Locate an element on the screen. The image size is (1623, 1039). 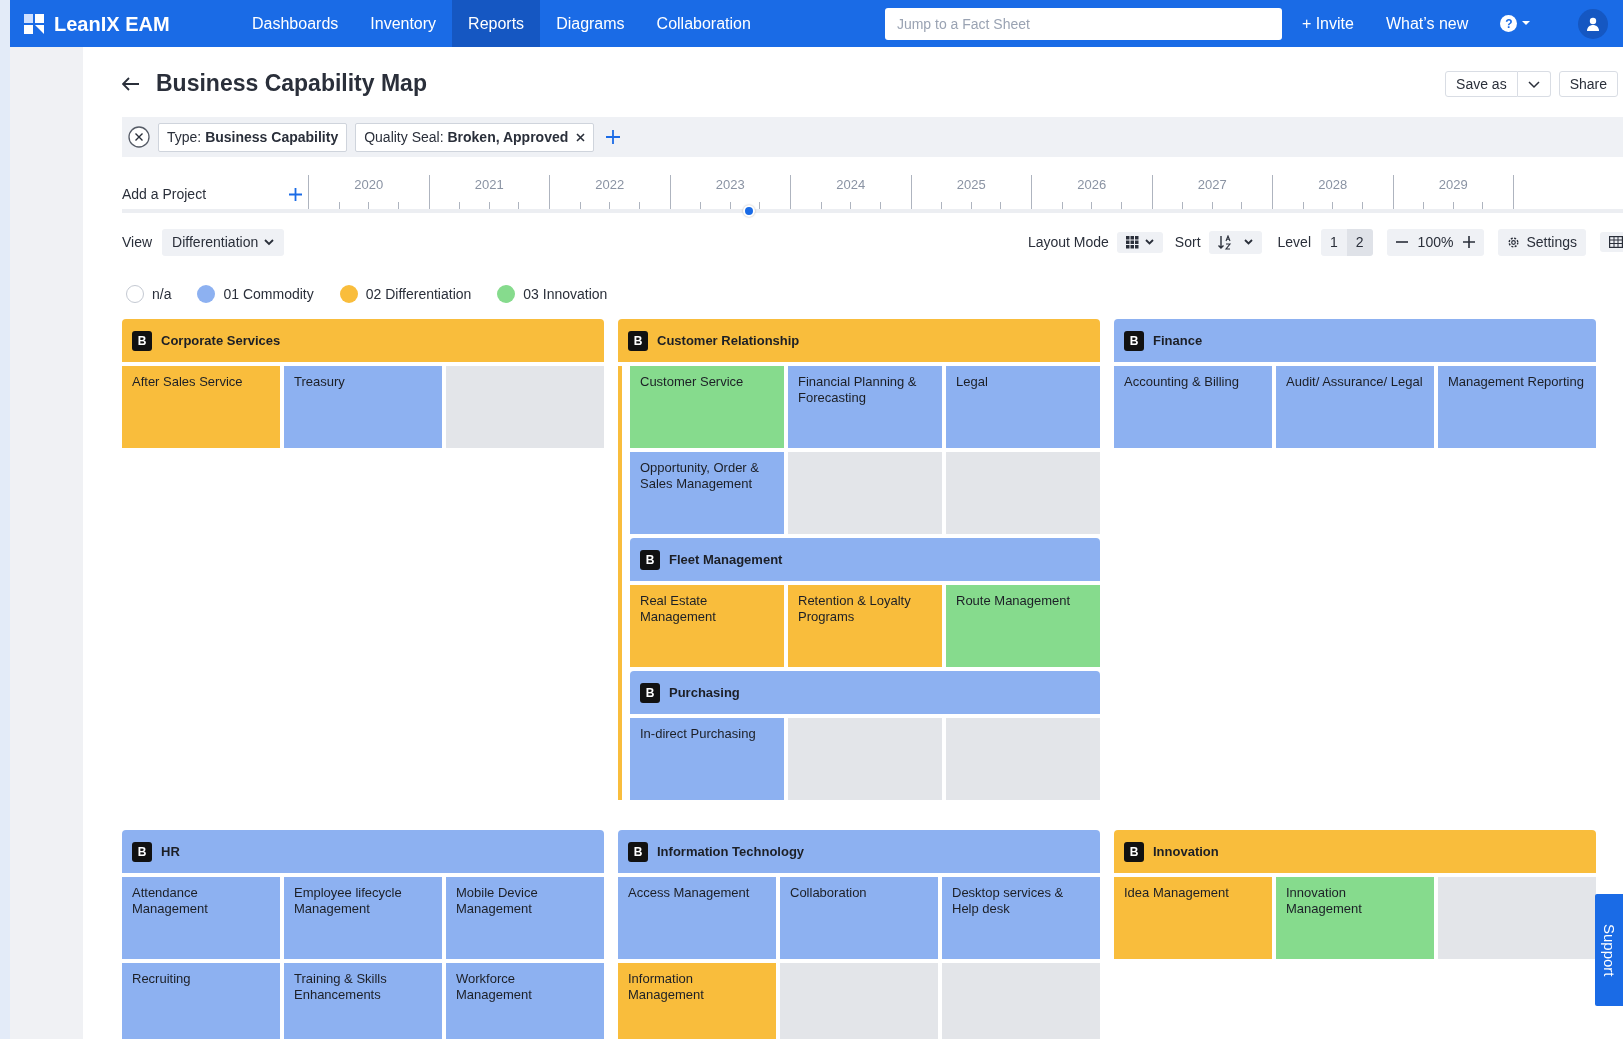
year-label: 2028 is located at coordinates (1333, 185).